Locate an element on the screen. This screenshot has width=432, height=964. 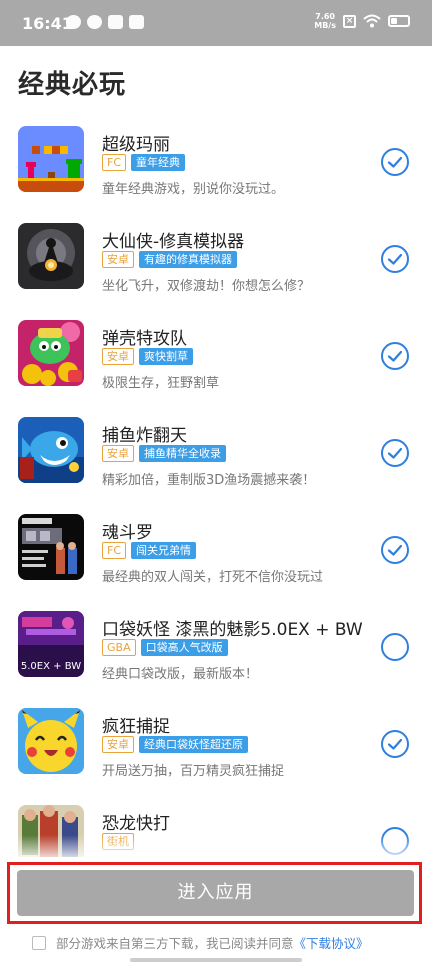
game-name: 魂斗罗 is located at coordinates (127, 533).